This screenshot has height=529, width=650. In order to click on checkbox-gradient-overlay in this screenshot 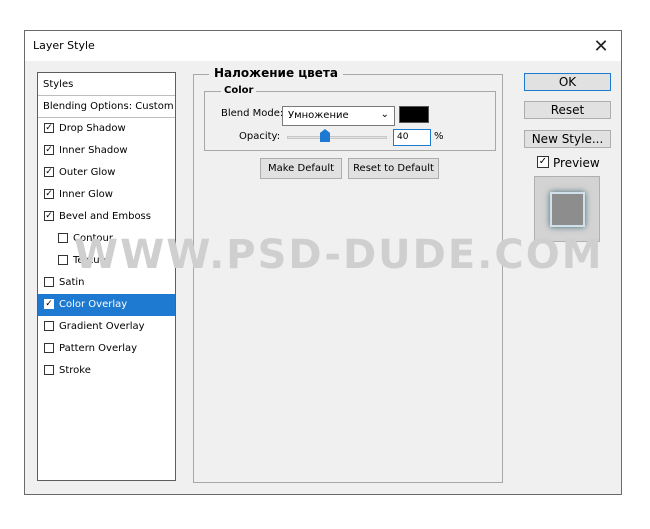, I will do `click(49, 326)`.